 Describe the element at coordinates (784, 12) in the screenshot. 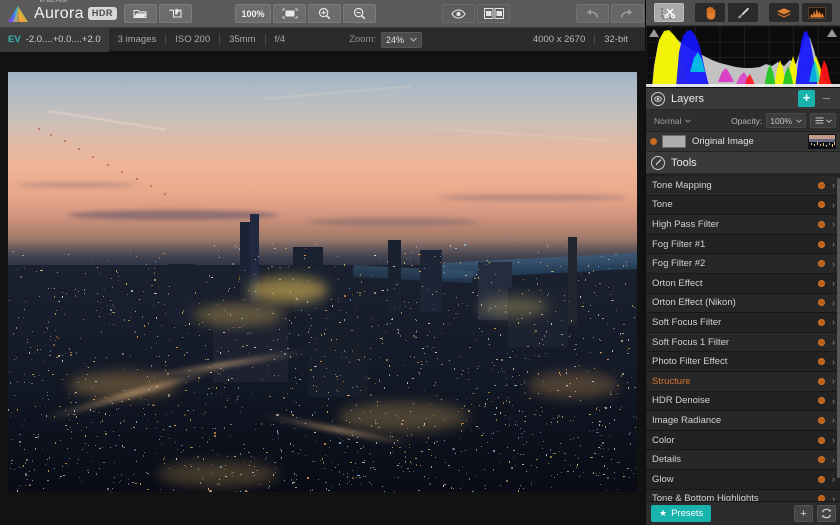

I see `layers-panel-button` at that location.